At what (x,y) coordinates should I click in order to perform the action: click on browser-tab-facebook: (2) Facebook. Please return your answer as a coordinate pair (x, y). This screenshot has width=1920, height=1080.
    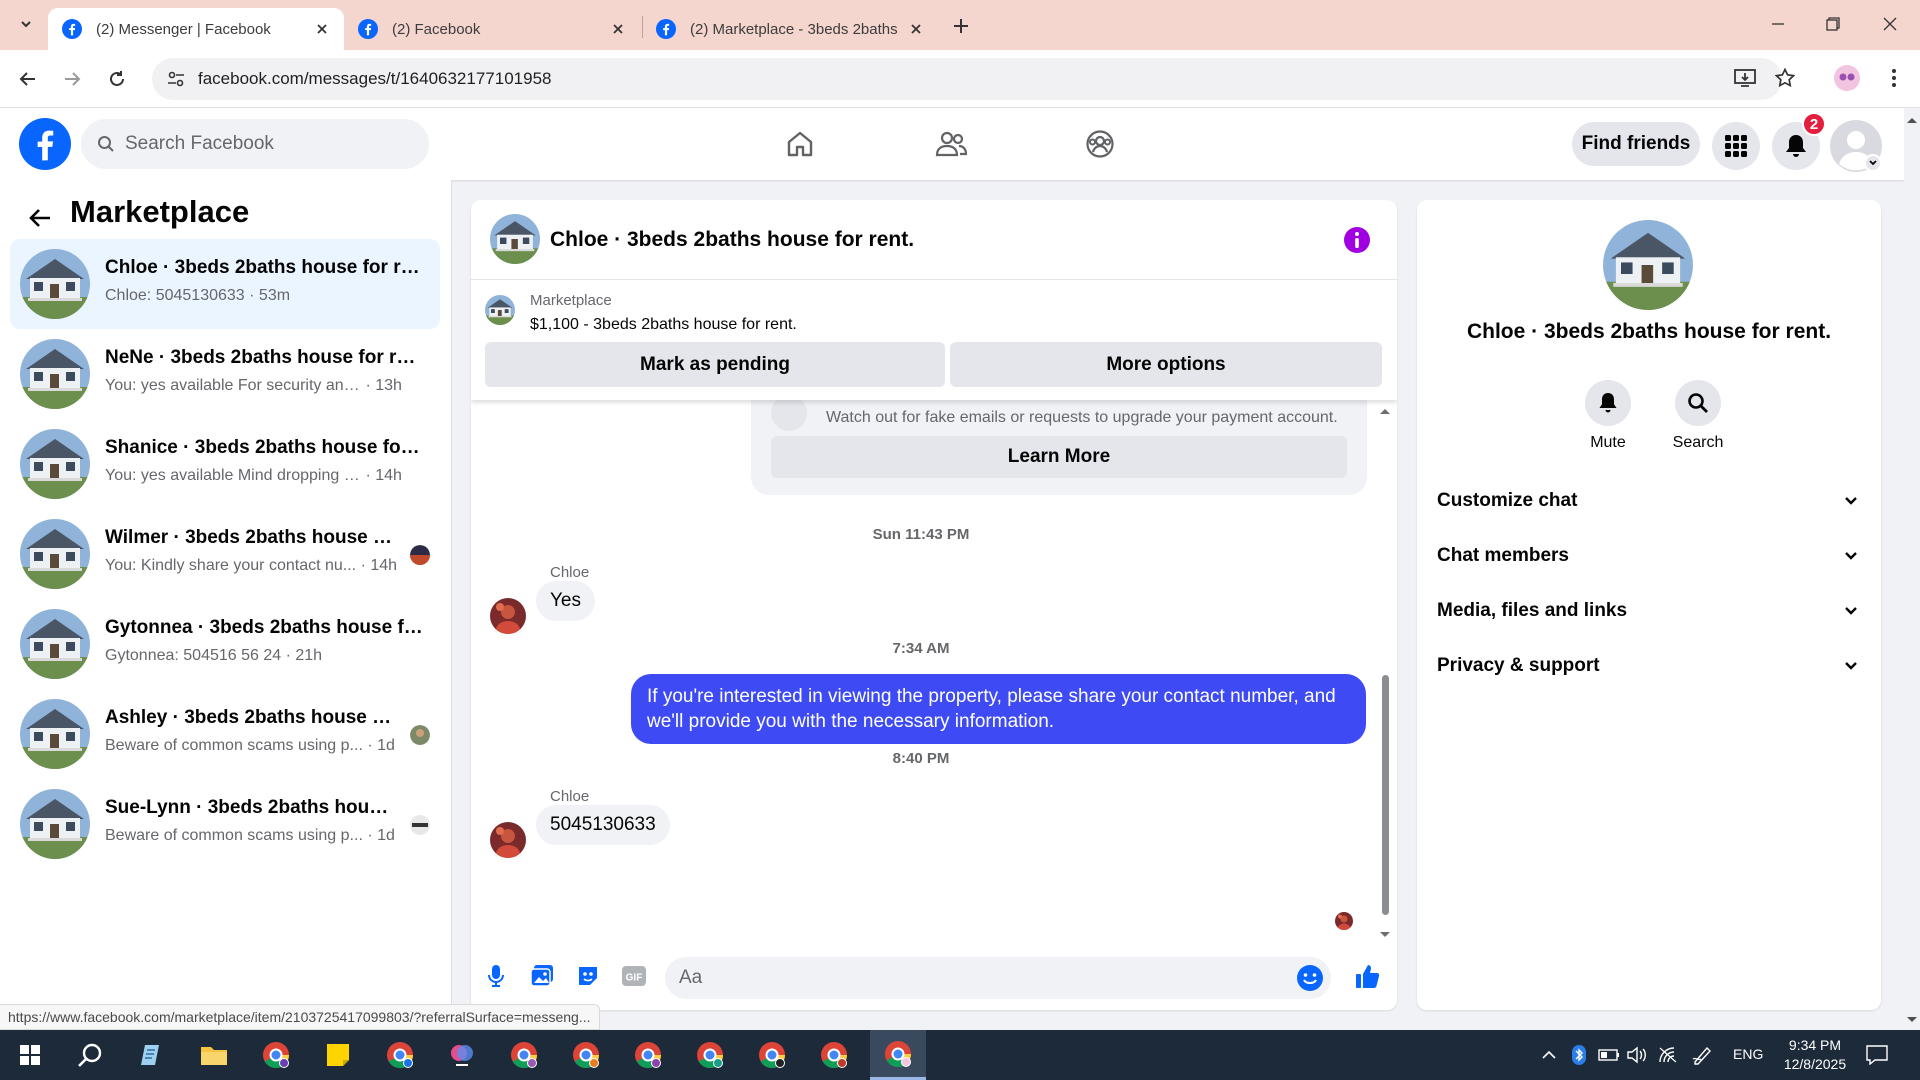
    Looking at the image, I should click on (492, 29).